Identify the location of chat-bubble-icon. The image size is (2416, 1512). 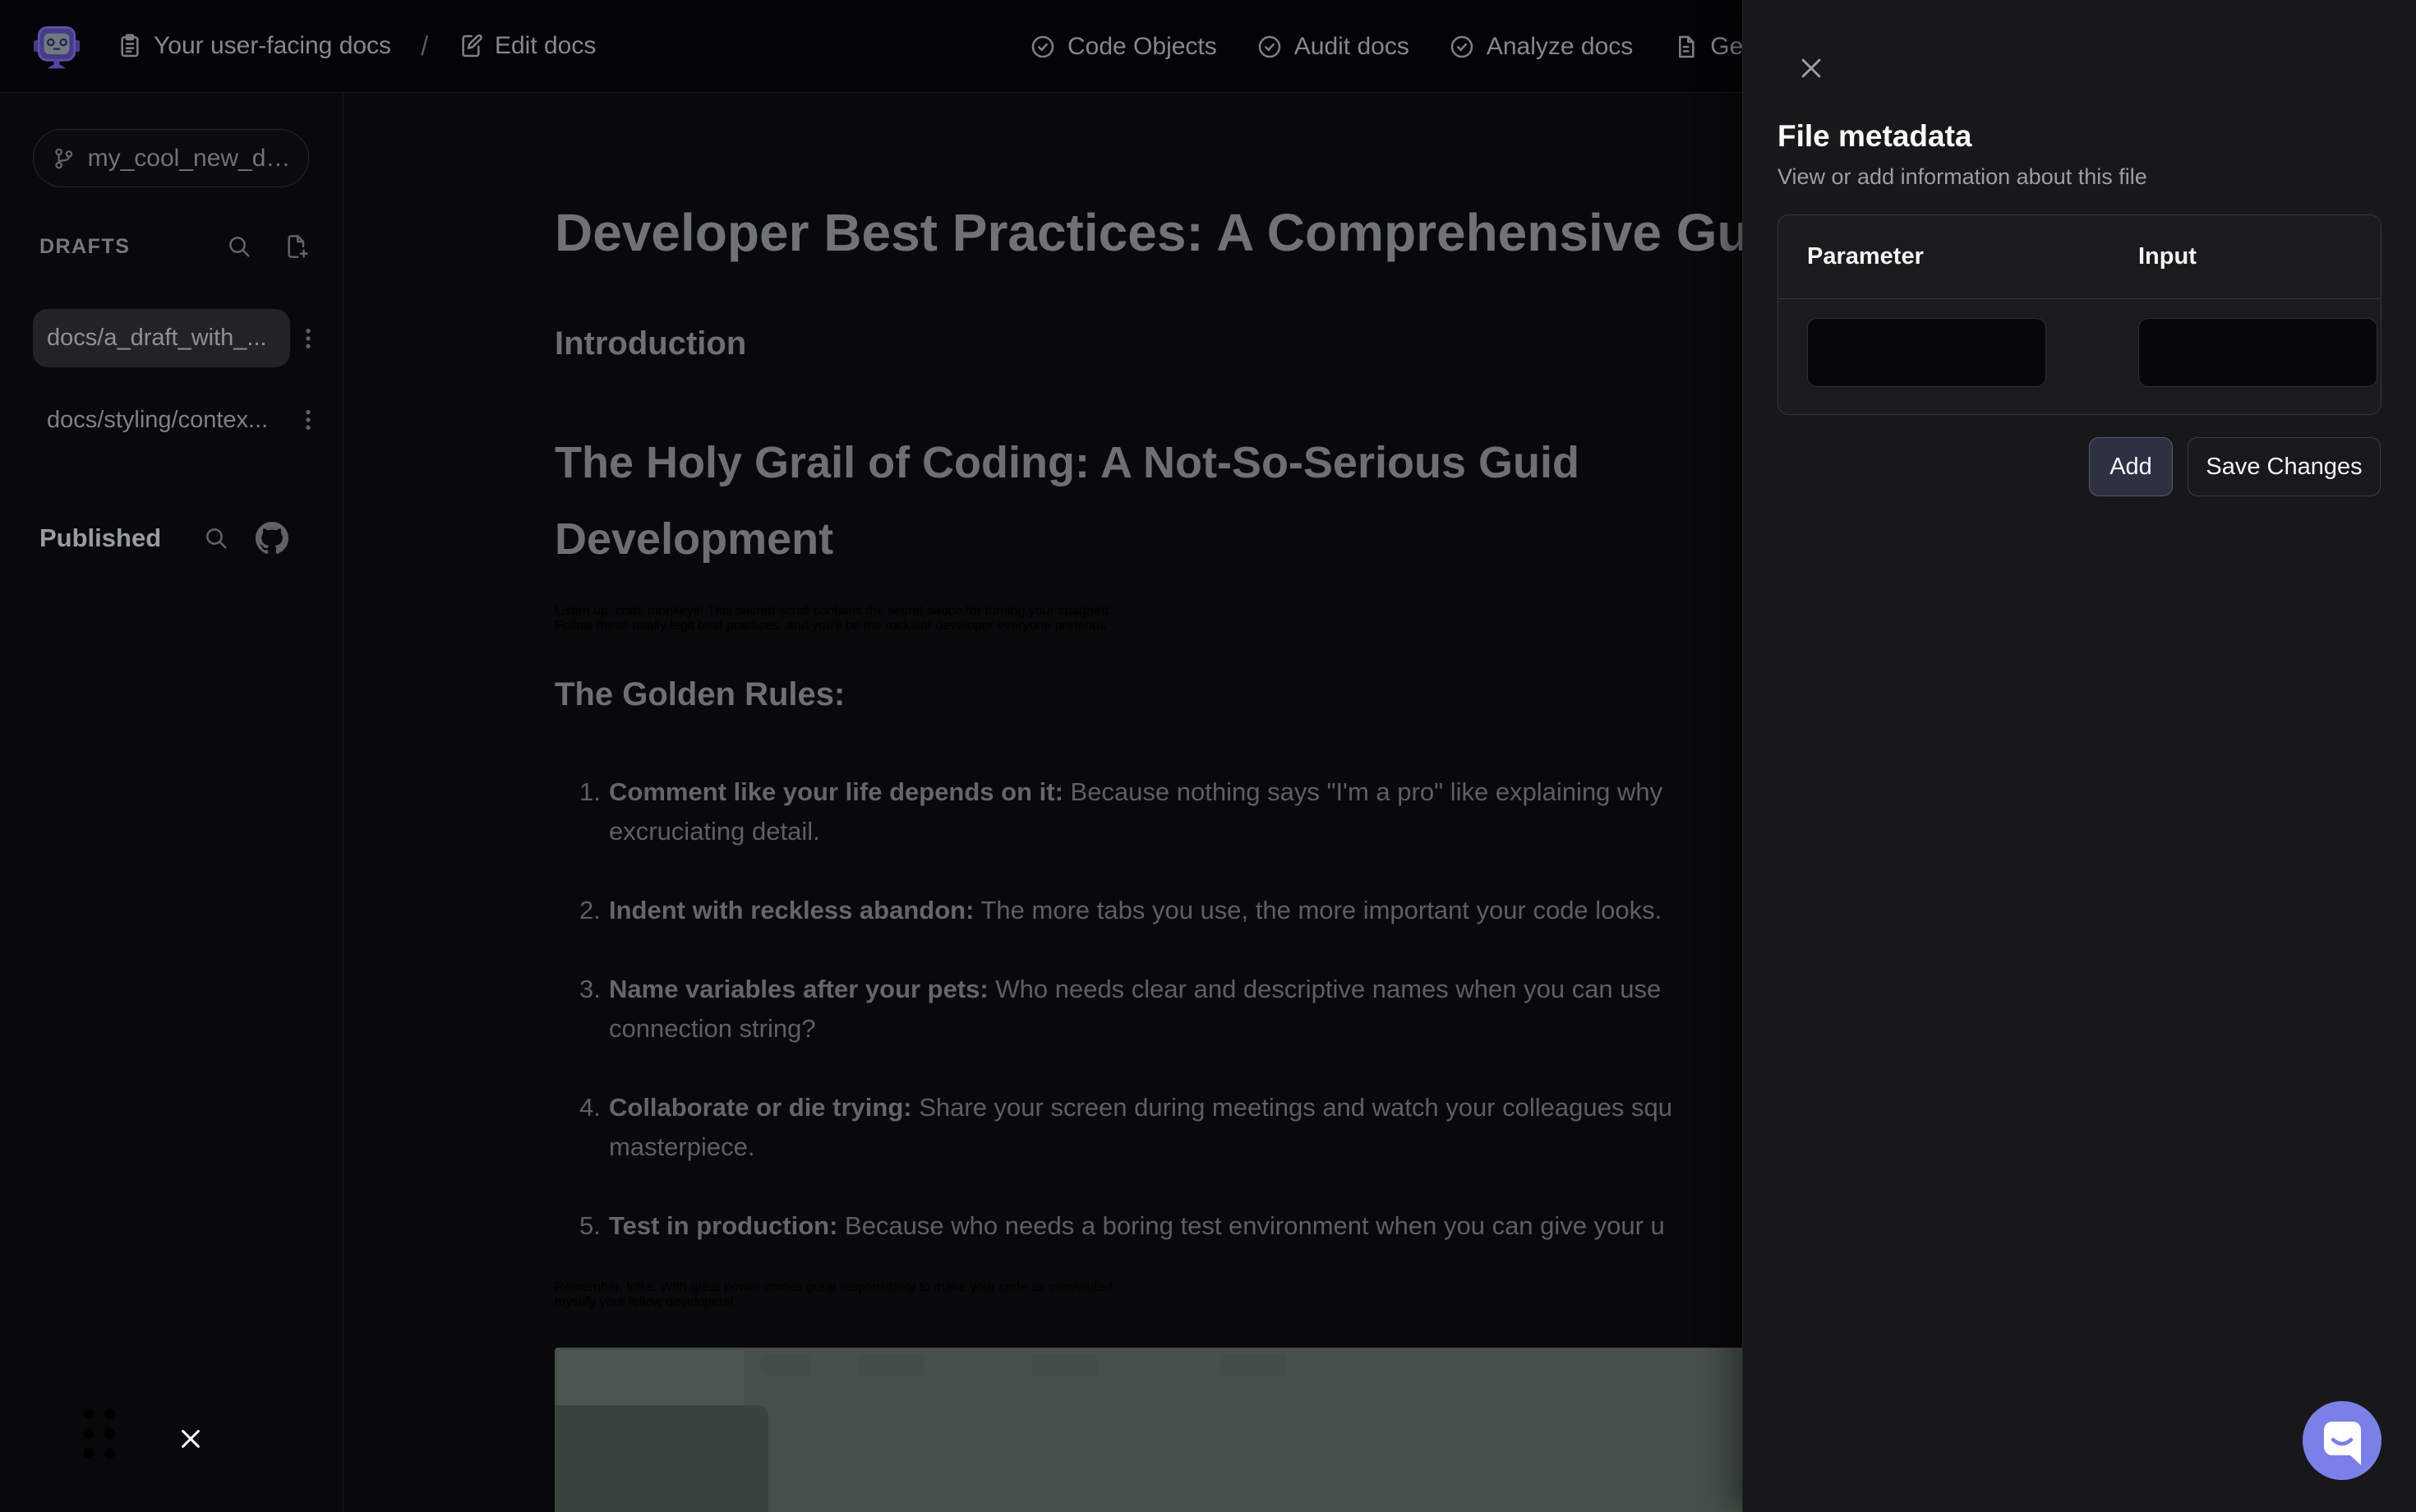
(2342, 1441).